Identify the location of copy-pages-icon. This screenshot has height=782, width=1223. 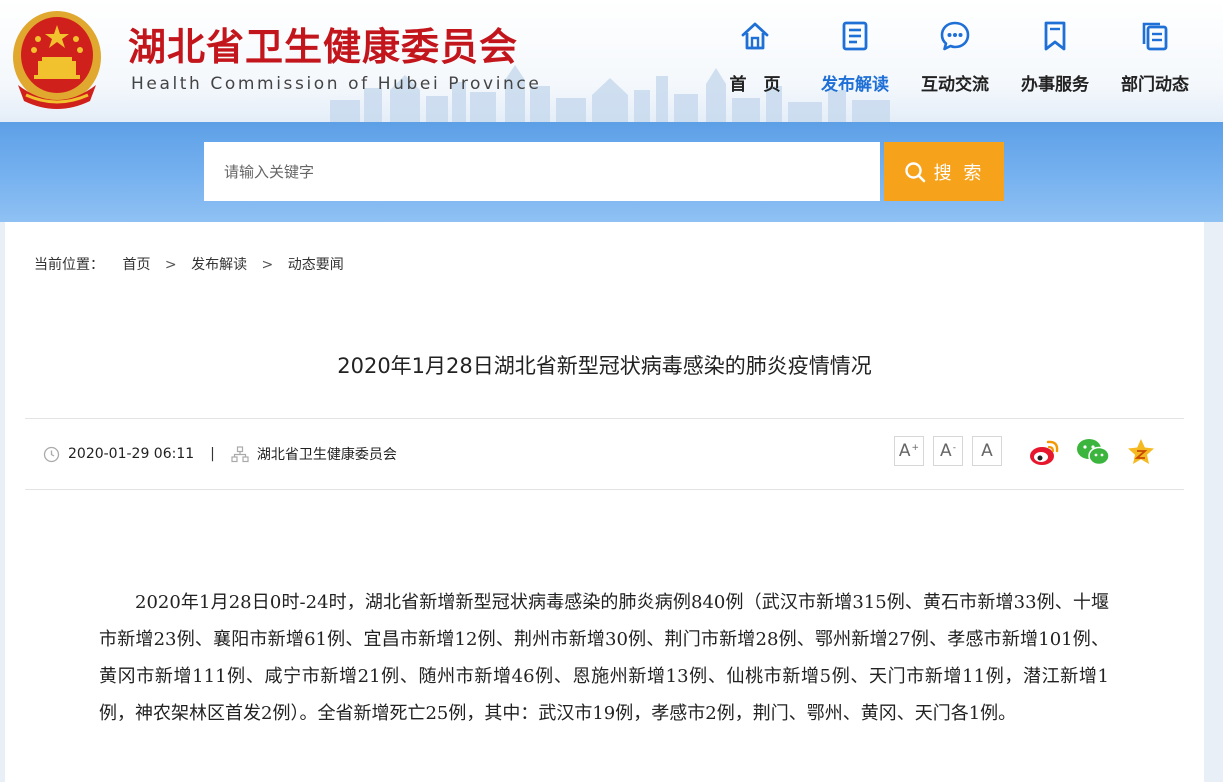
(1155, 36).